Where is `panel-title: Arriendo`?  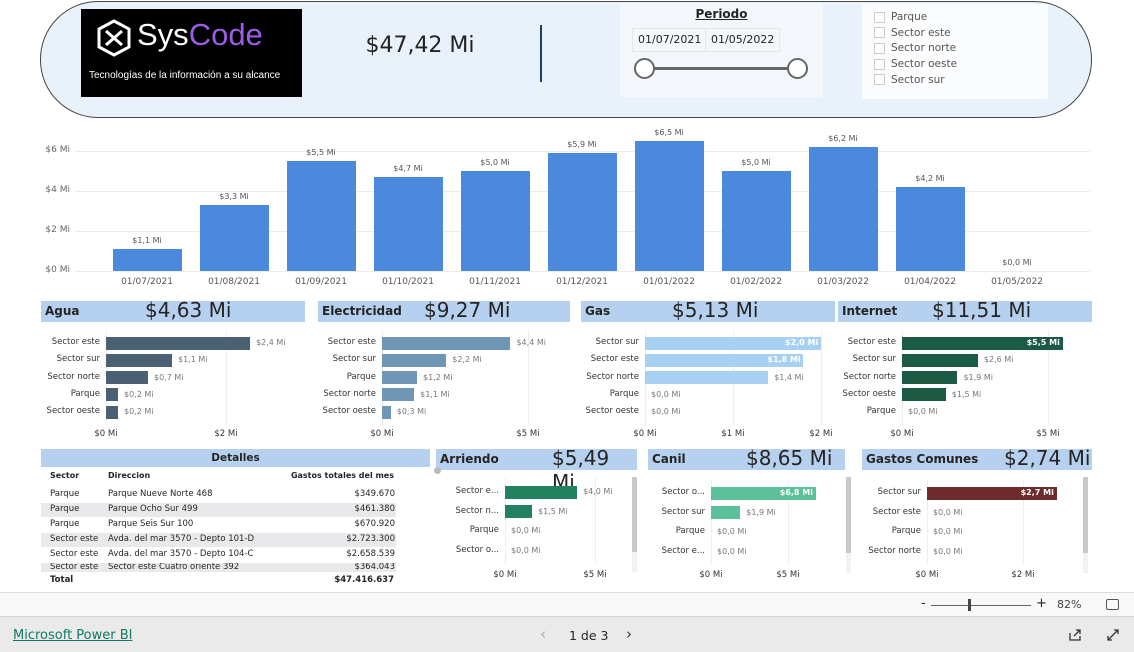 panel-title: Arriendo is located at coordinates (469, 459).